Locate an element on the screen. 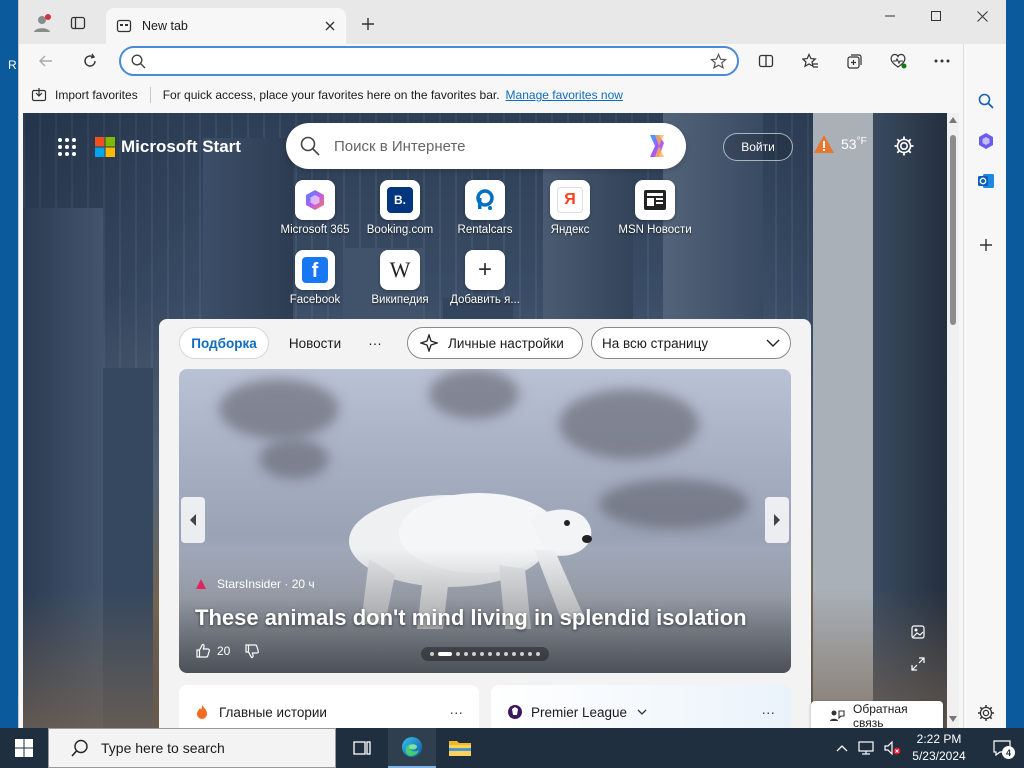 The height and width of the screenshot is (768, 1024). address-input is located at coordinates (433, 61).